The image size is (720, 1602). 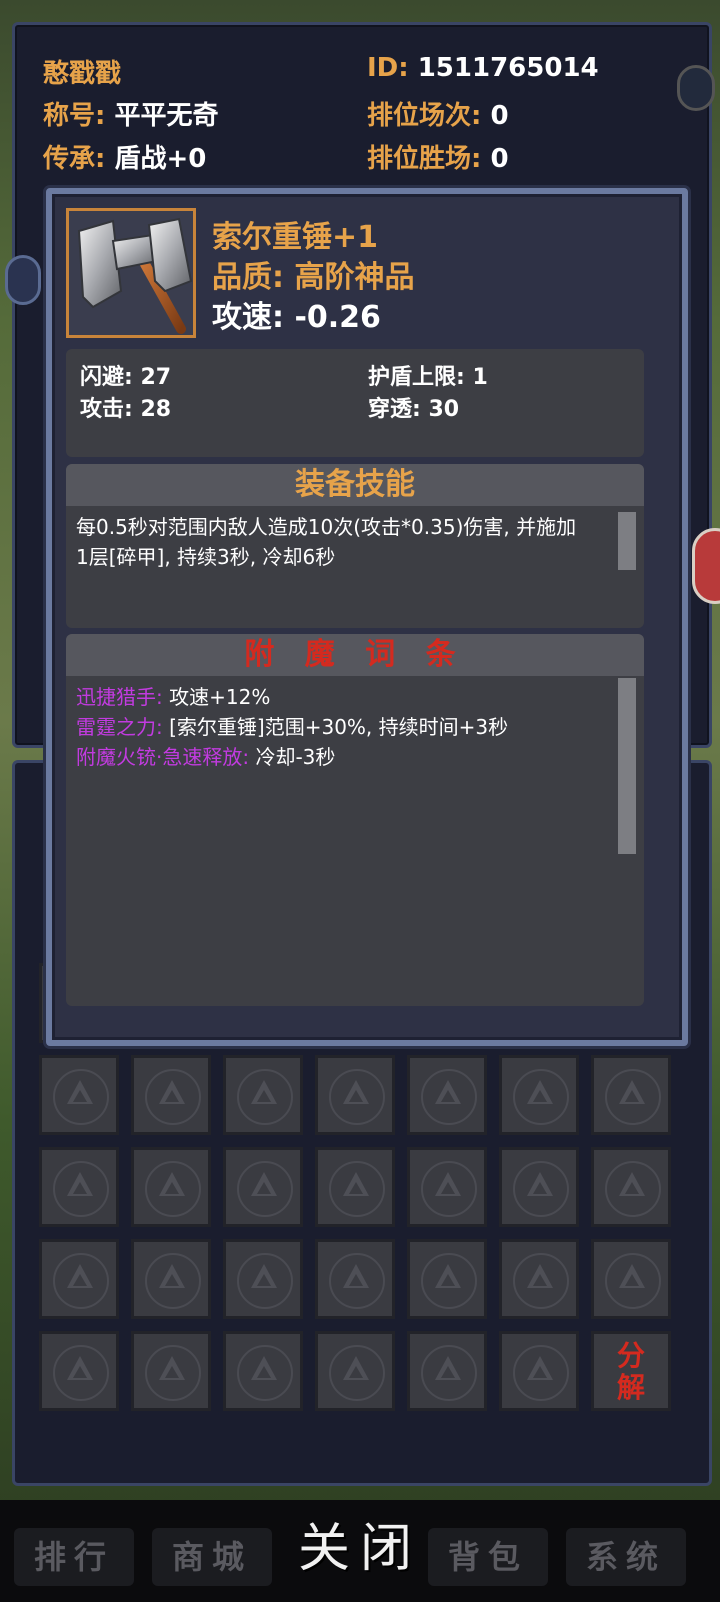 I want to click on decompose-label-1: 分, so click(x=630, y=1355).